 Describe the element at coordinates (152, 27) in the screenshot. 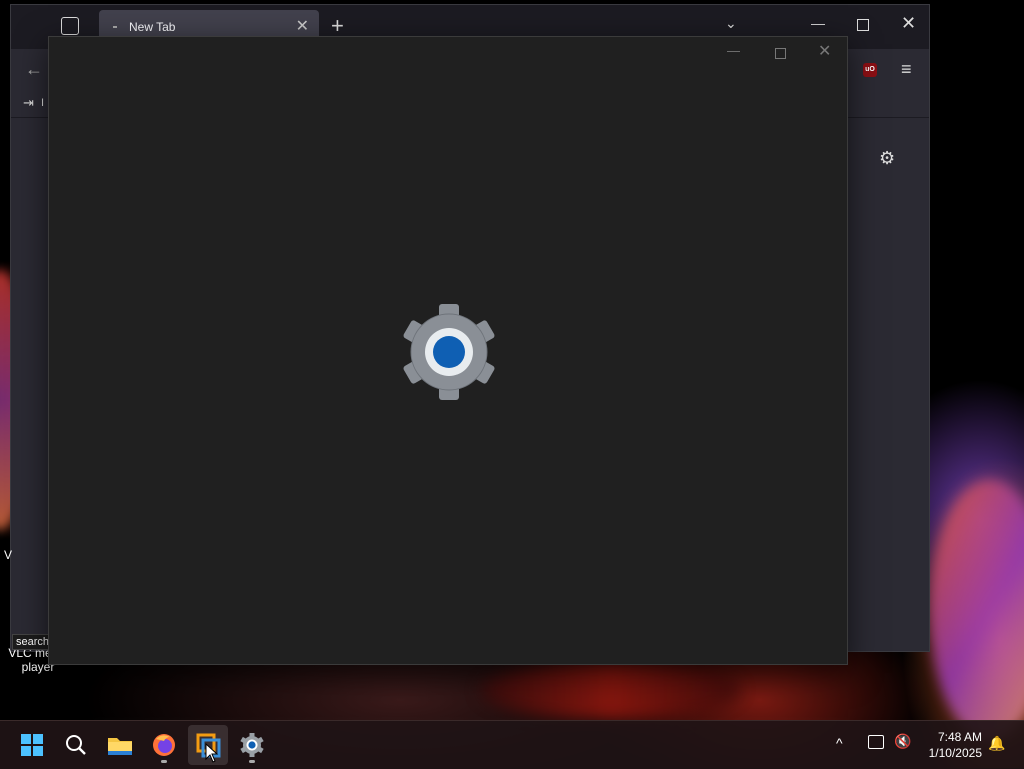

I see `tab-title: New Tab` at that location.